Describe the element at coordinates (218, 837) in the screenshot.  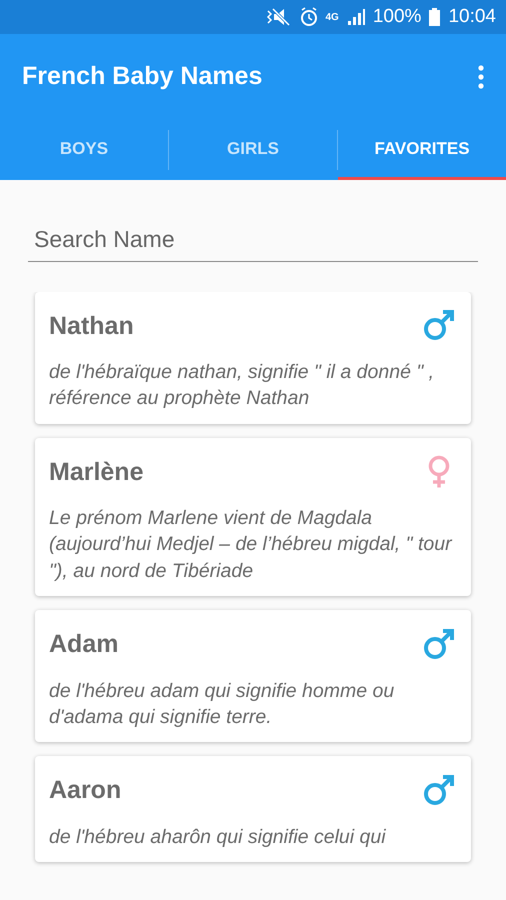
I see `name-description: de l'hébreu aharôn qui signifie celui qui` at that location.